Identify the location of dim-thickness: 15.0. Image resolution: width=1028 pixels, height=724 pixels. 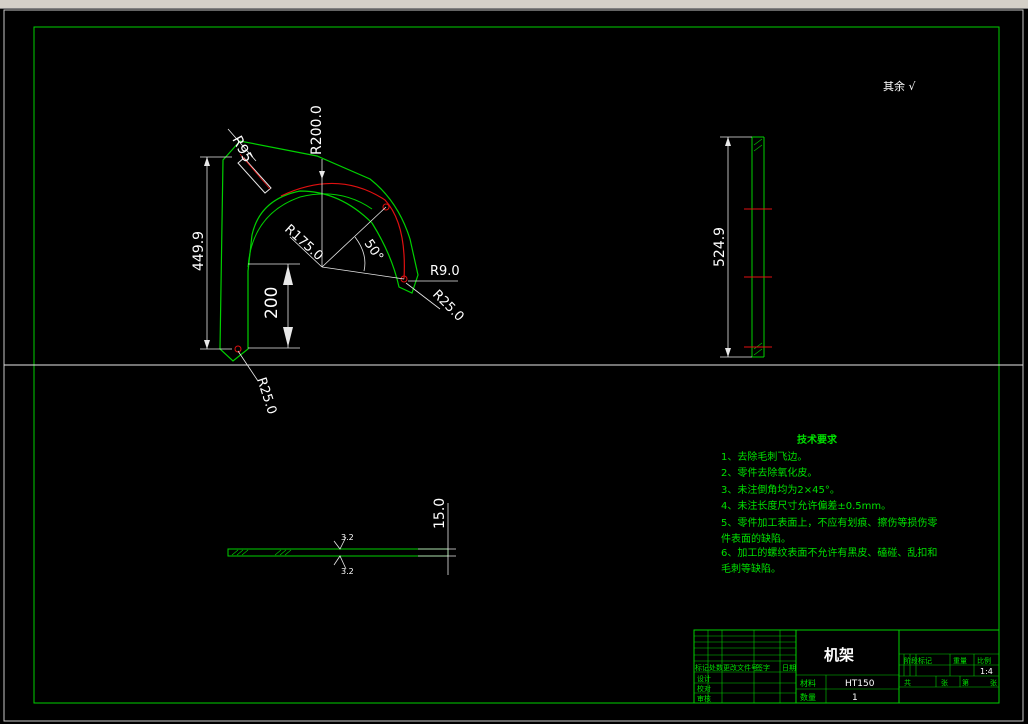
(440, 513).